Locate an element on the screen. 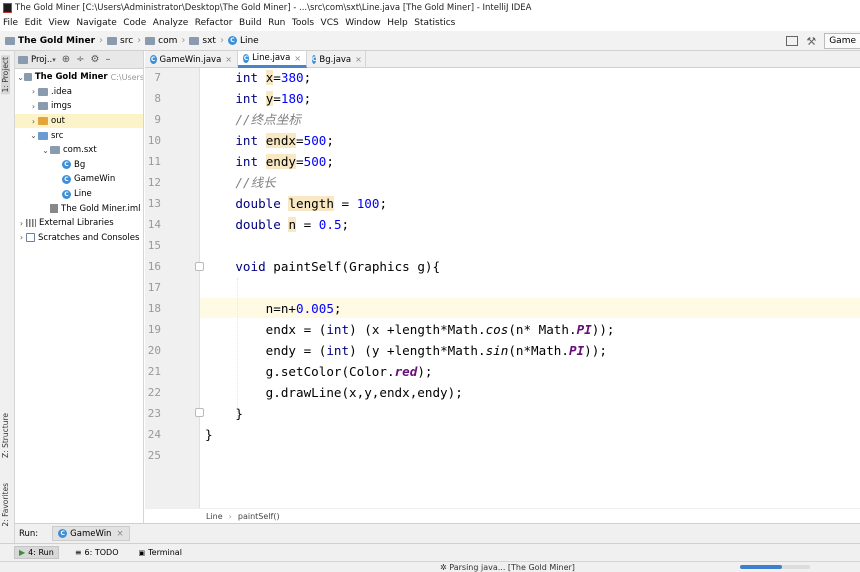 This screenshot has height=572, width=860. tab-line: C Line.java × is located at coordinates (272, 59).